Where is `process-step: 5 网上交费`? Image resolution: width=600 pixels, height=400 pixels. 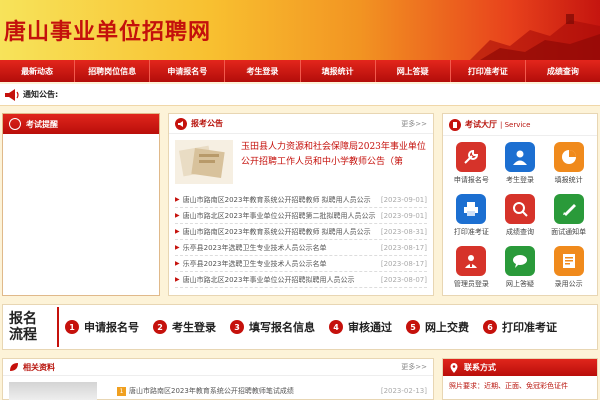
process-step: 5 网上交费 is located at coordinates (437, 327).